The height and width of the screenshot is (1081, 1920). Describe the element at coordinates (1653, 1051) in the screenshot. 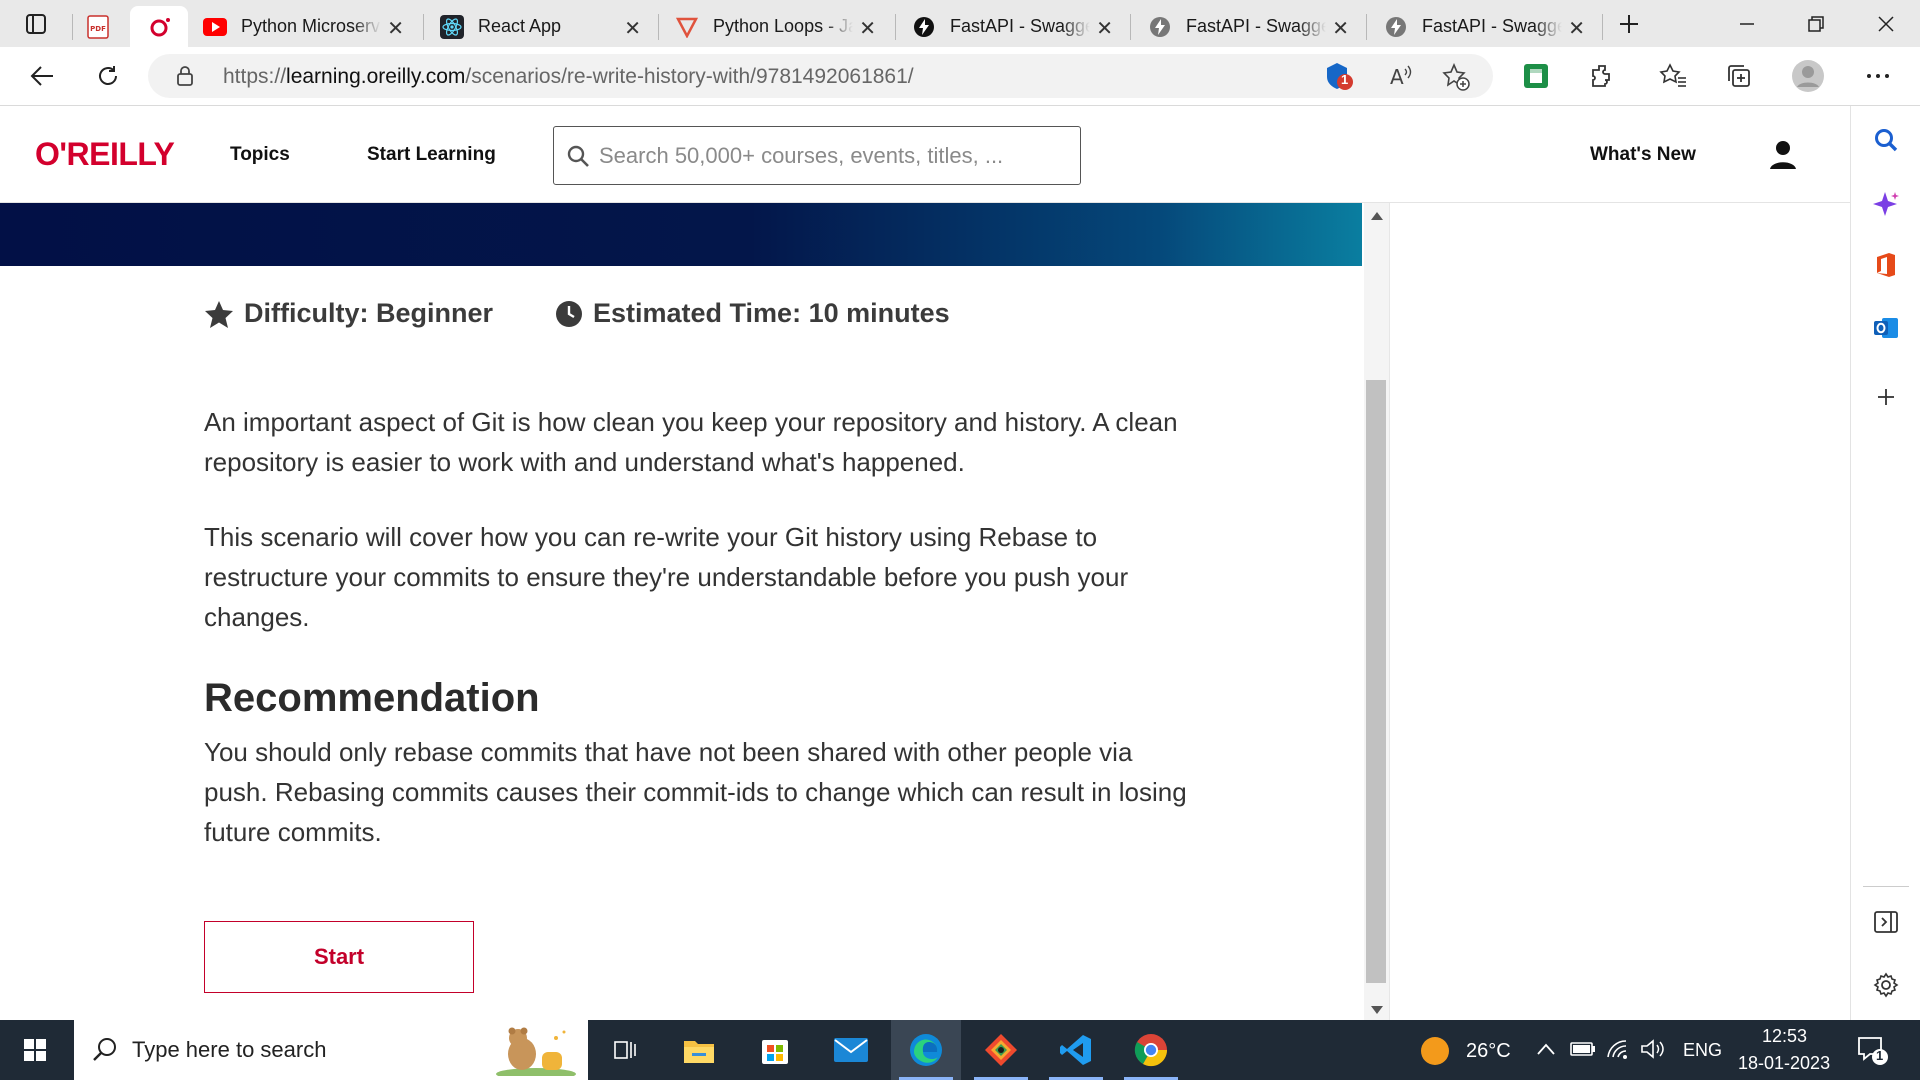

I see `volume-icon` at that location.